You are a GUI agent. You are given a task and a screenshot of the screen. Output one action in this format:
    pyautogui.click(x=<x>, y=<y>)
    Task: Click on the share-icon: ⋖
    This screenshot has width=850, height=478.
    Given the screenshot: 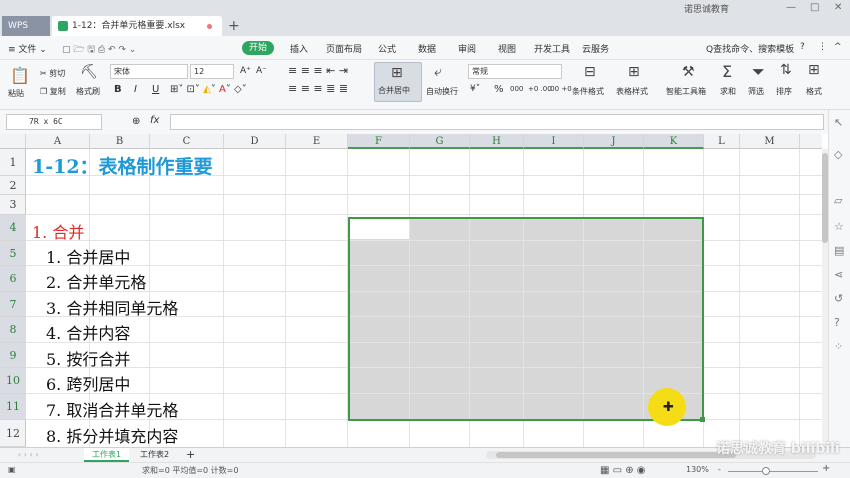 What is the action you would take?
    pyautogui.click(x=838, y=274)
    